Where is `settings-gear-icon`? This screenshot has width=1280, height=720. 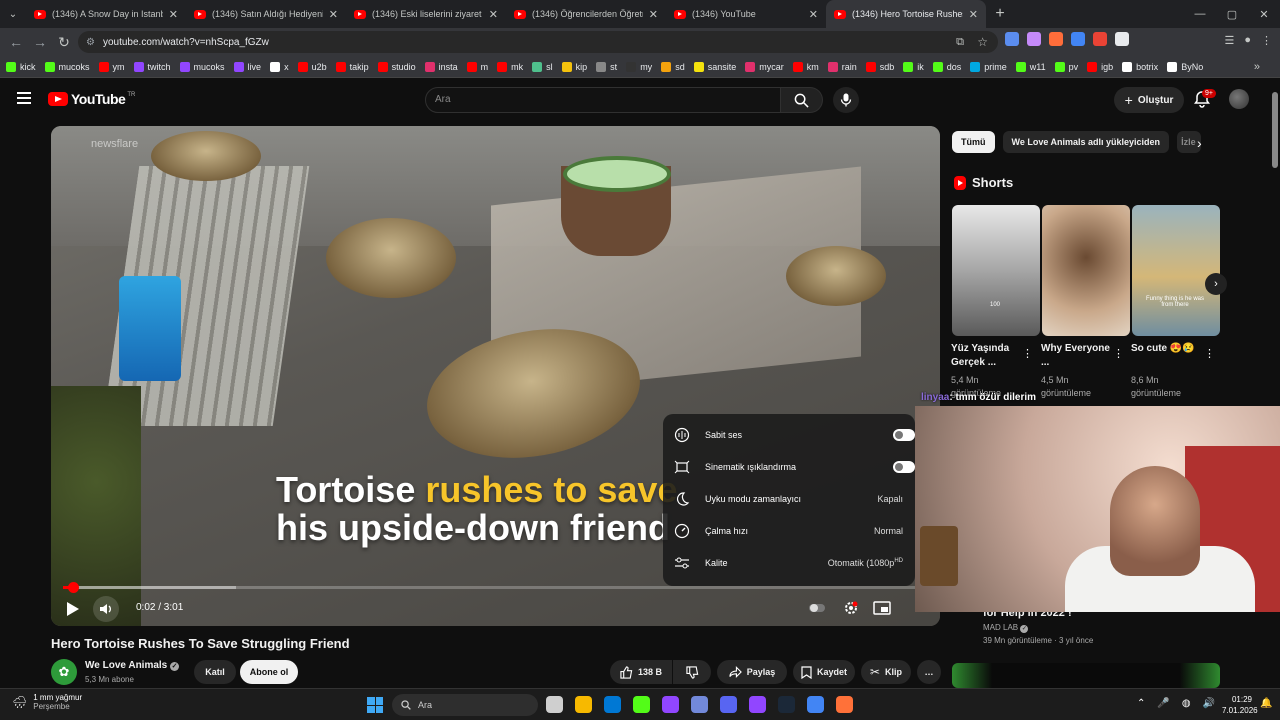 settings-gear-icon is located at coordinates (851, 608).